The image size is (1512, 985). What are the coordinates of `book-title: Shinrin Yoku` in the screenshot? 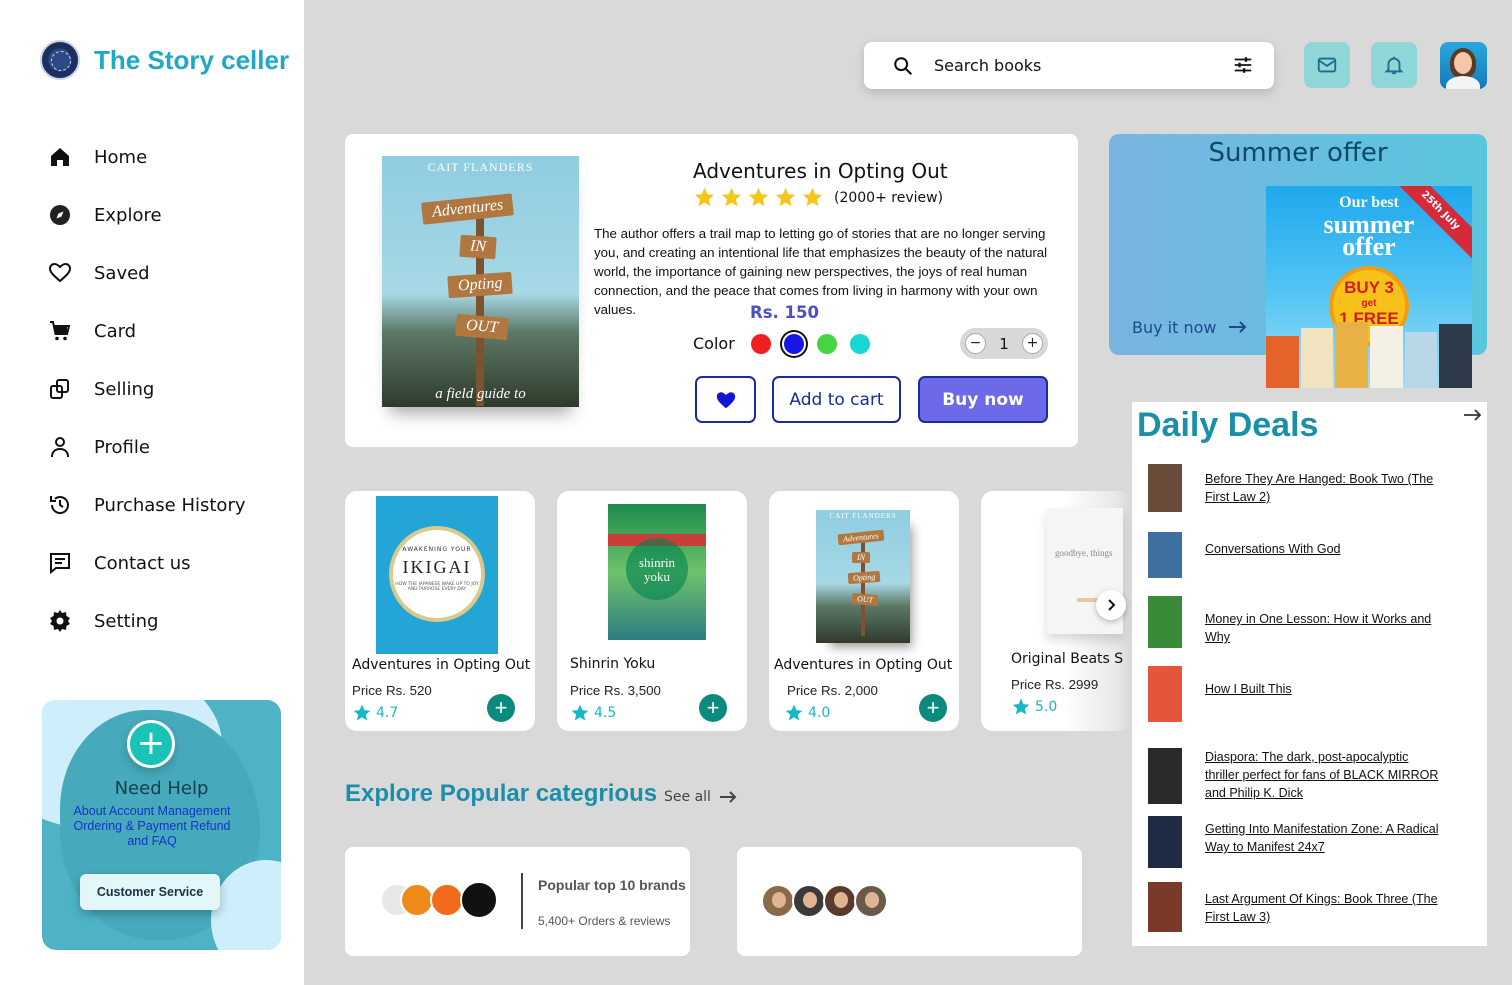 It's located at (613, 664).